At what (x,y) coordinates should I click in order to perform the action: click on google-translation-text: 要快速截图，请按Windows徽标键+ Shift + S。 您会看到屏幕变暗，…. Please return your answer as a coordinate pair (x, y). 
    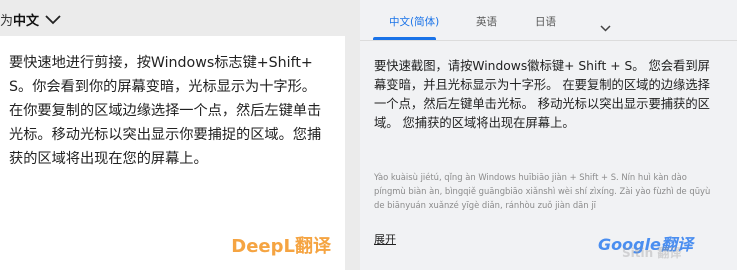
    Looking at the image, I should click on (542, 94).